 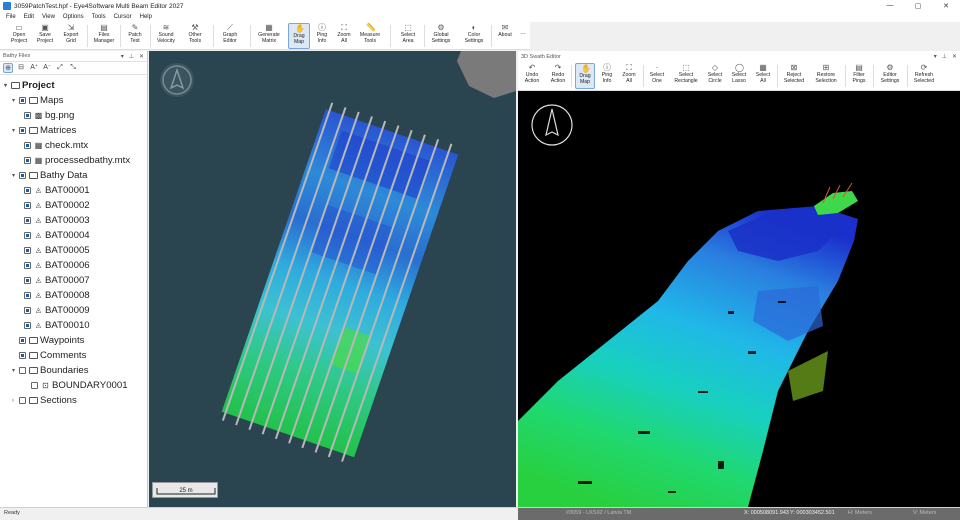 What do you see at coordinates (57, 205) in the screenshot?
I see `tree-bat00002: ◬ BAT00002` at bounding box center [57, 205].